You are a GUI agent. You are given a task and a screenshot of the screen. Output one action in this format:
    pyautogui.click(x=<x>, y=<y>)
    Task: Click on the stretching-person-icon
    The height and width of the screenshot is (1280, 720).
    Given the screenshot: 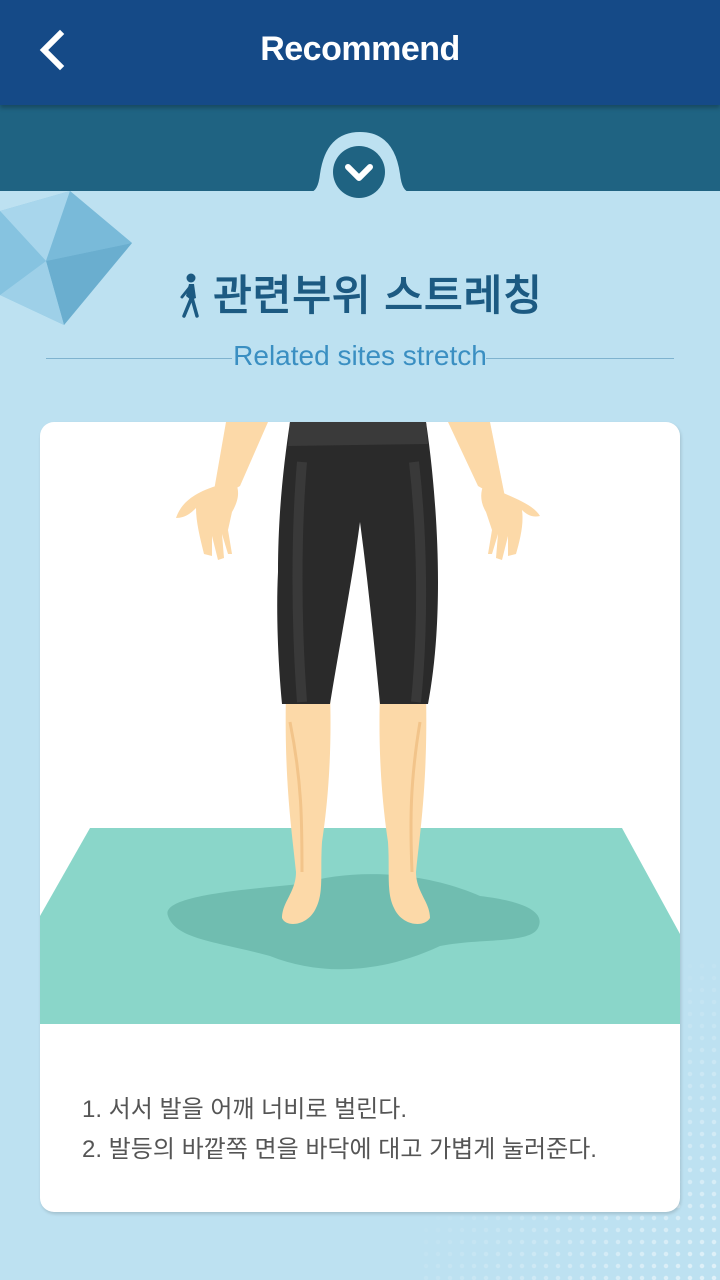 What is the action you would take?
    pyautogui.click(x=189, y=295)
    